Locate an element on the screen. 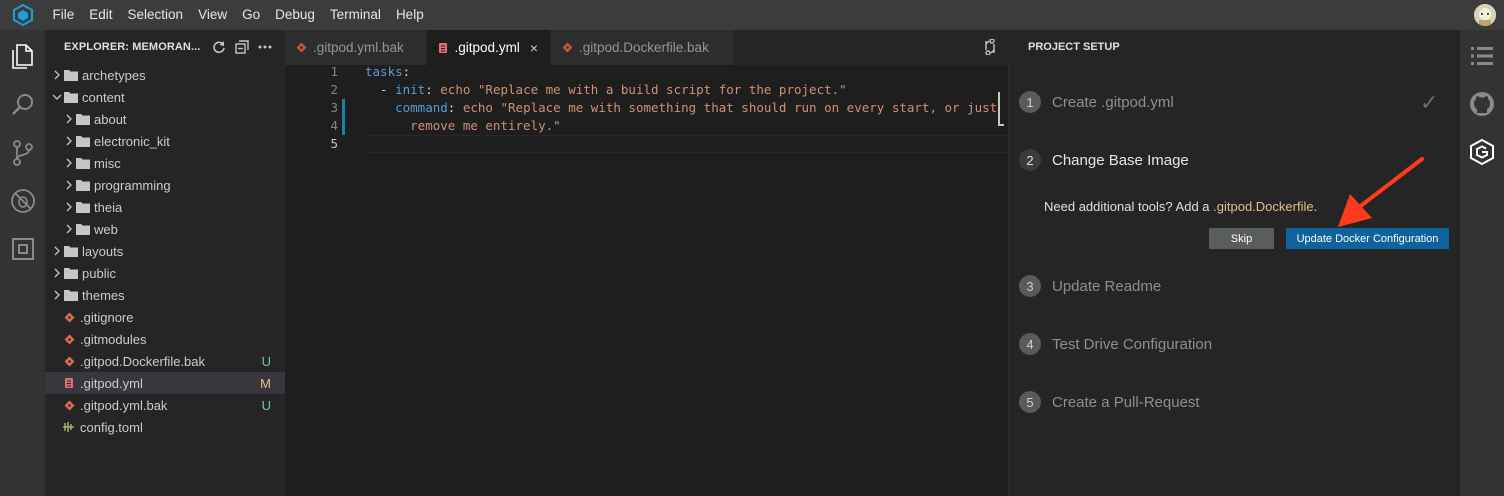 The image size is (1504, 496). open-changes-icon is located at coordinates (990, 47).